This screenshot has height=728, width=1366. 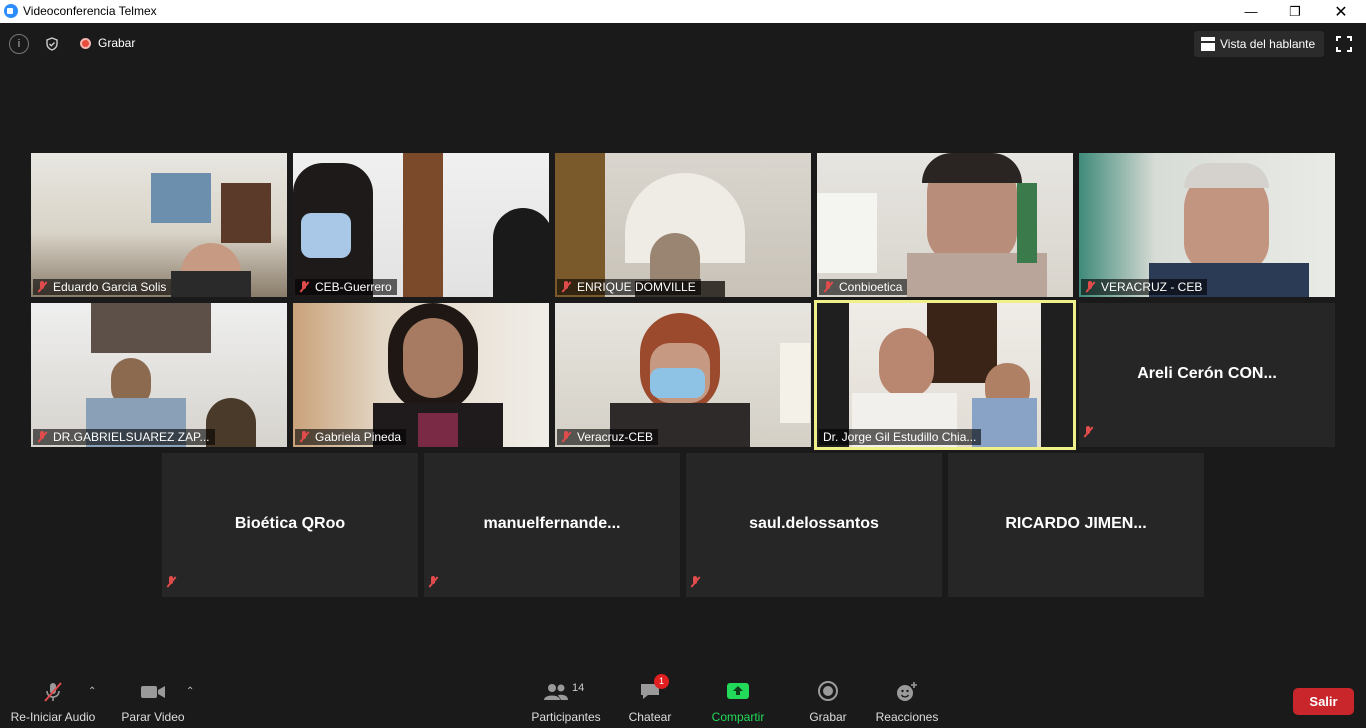 I want to click on participant-tile: ENRIQUE DOMVILLE, so click(x=683, y=225).